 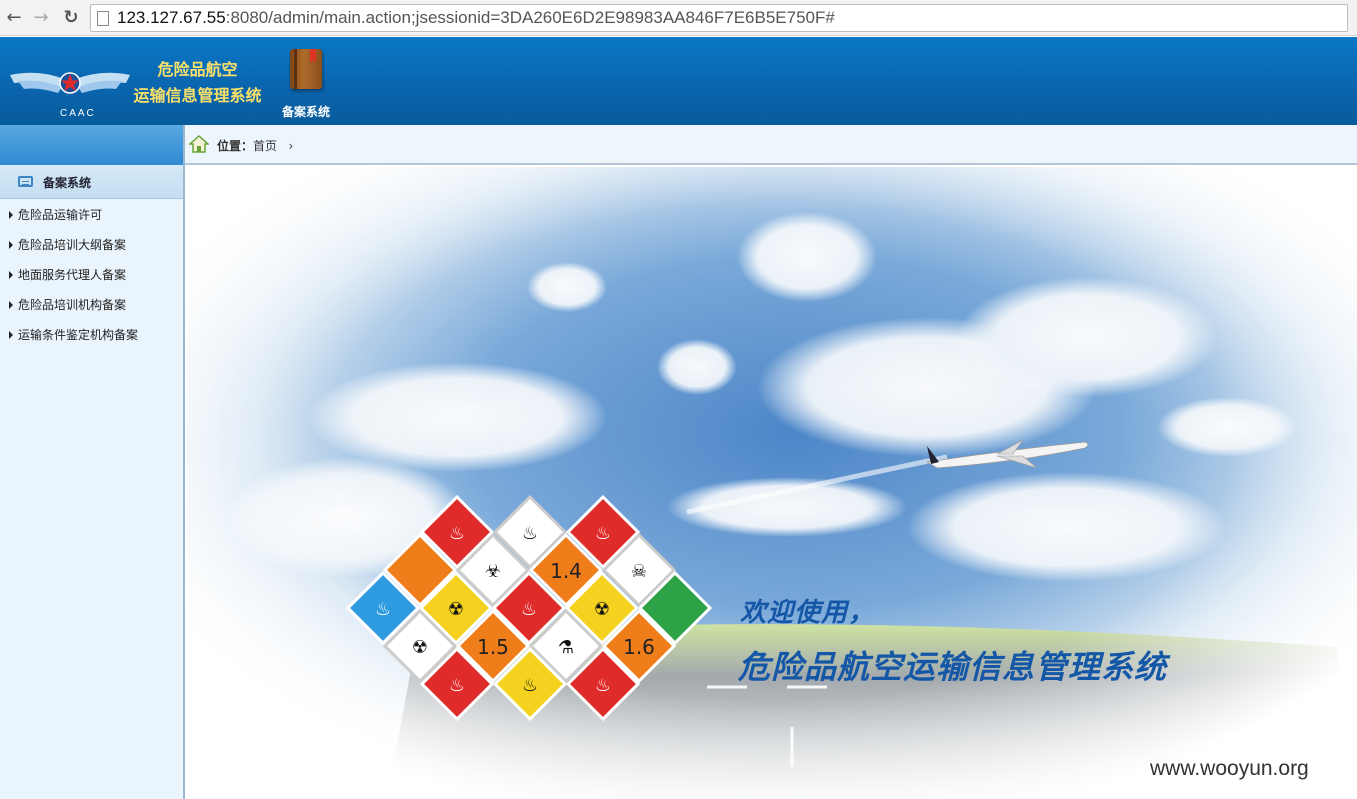 What do you see at coordinates (71, 18) in the screenshot?
I see `reload-icon: ↻` at bounding box center [71, 18].